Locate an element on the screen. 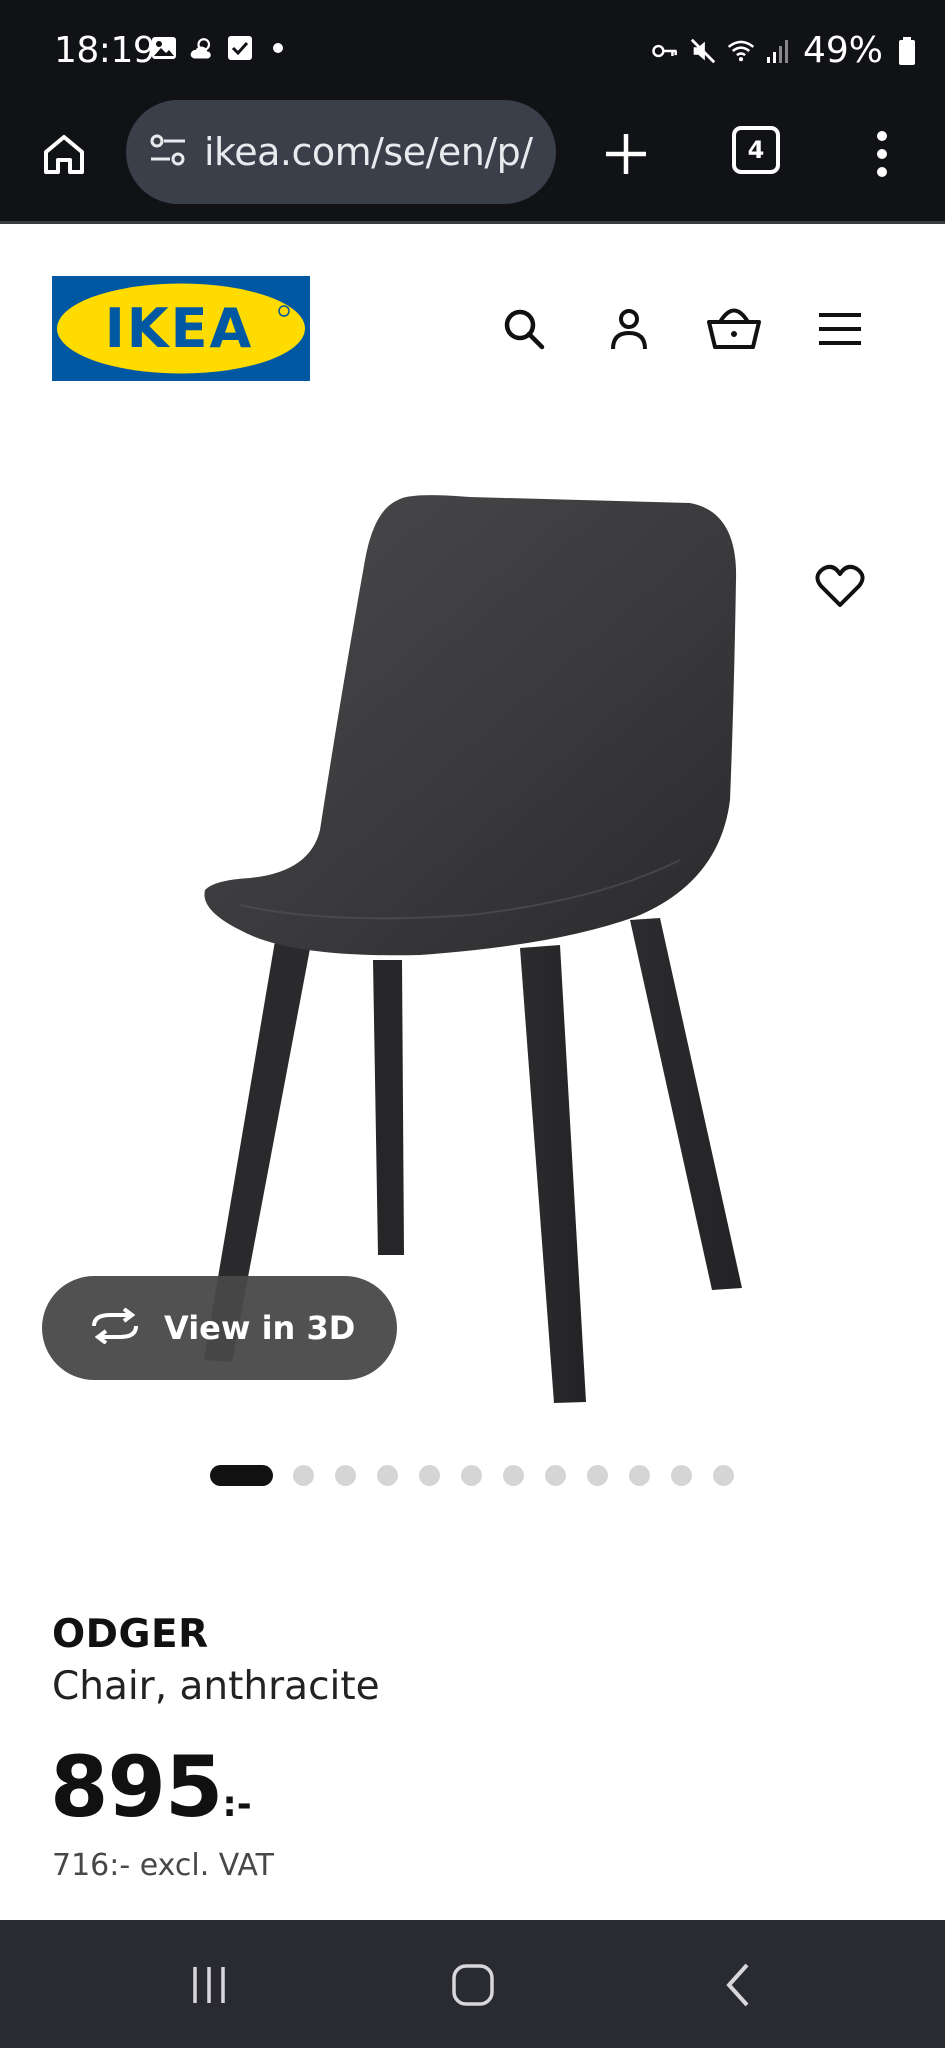  view-in-3d-label: View in 3D is located at coordinates (260, 1328).